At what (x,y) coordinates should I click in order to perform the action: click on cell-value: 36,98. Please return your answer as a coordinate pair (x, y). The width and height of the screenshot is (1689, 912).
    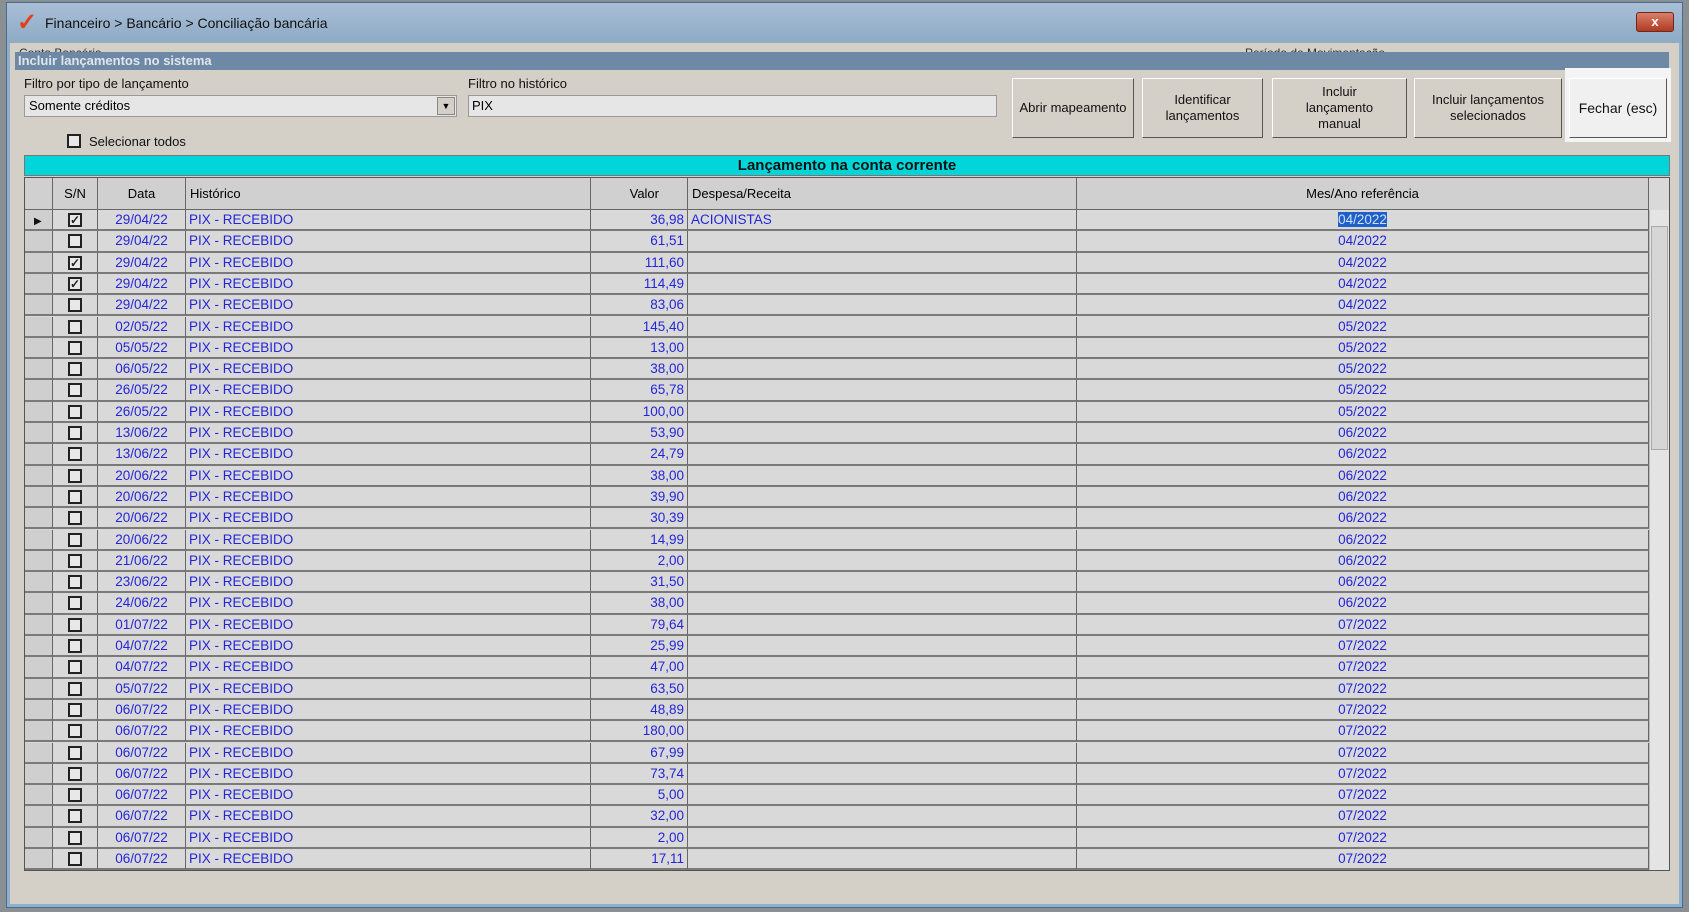
    Looking at the image, I should click on (639, 221).